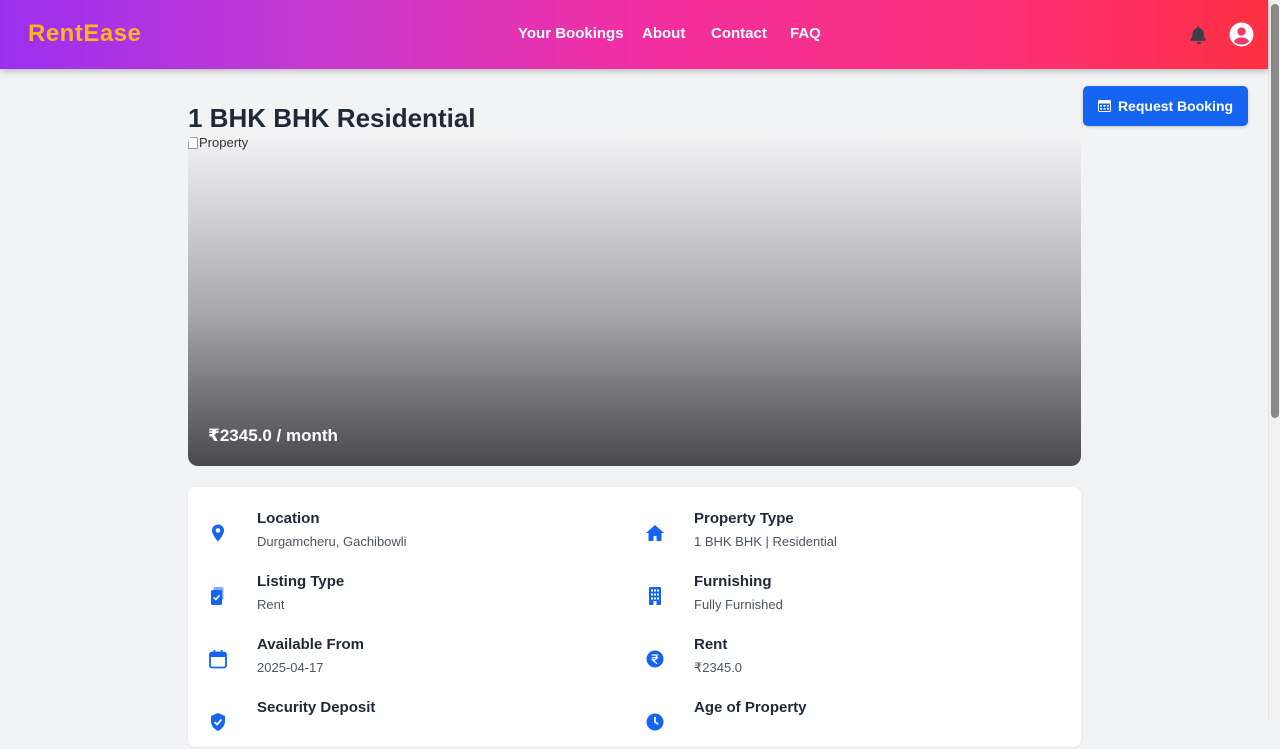 The height and width of the screenshot is (749, 1280). Describe the element at coordinates (663, 33) in the screenshot. I see `nav-about: About` at that location.